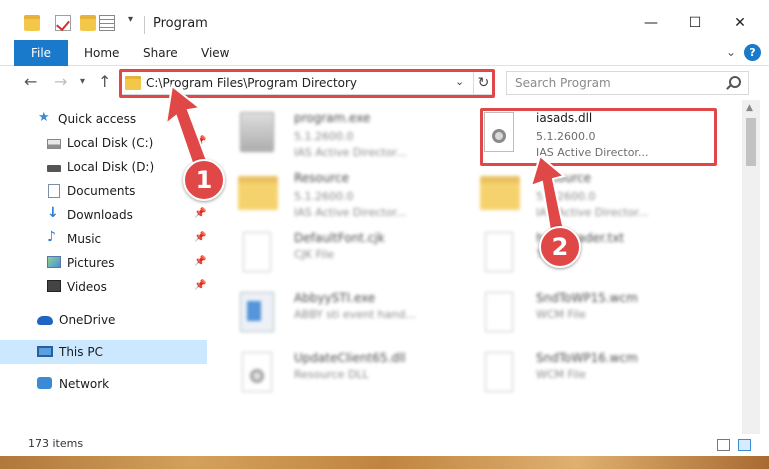 The width and height of the screenshot is (769, 469). I want to click on recent-locations-icon: ▾, so click(82, 81).